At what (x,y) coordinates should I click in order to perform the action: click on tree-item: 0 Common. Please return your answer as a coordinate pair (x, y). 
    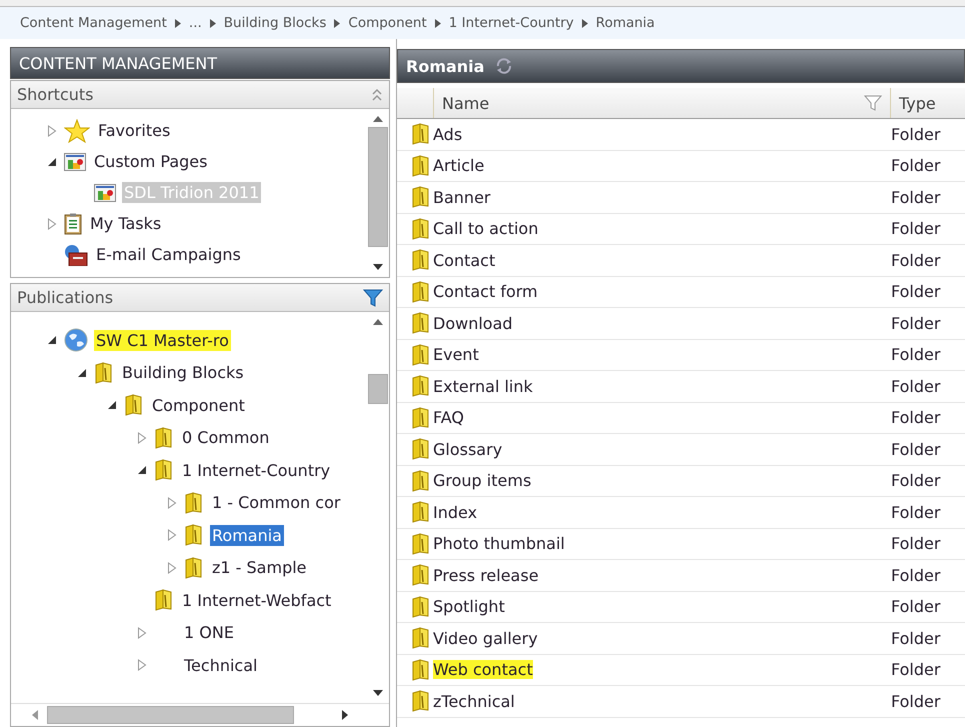
    Looking at the image, I should click on (226, 437).